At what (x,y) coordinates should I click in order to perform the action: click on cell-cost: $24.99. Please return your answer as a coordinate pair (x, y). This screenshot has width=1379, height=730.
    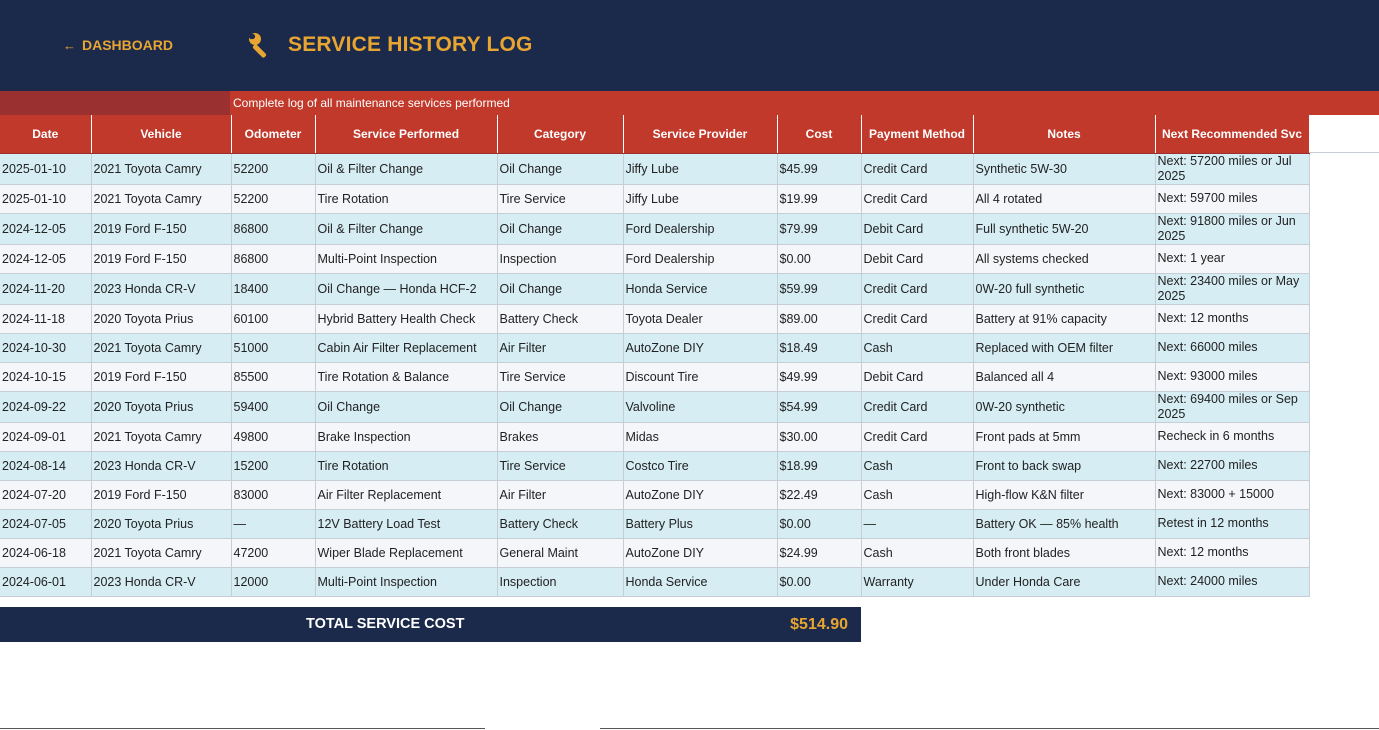
    Looking at the image, I should click on (819, 553).